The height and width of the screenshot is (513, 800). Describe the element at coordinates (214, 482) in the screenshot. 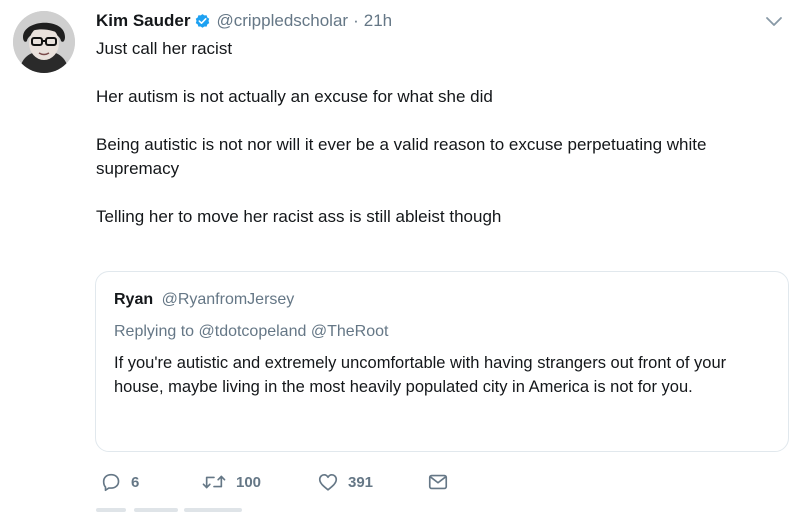

I see `retweet-icon` at that location.